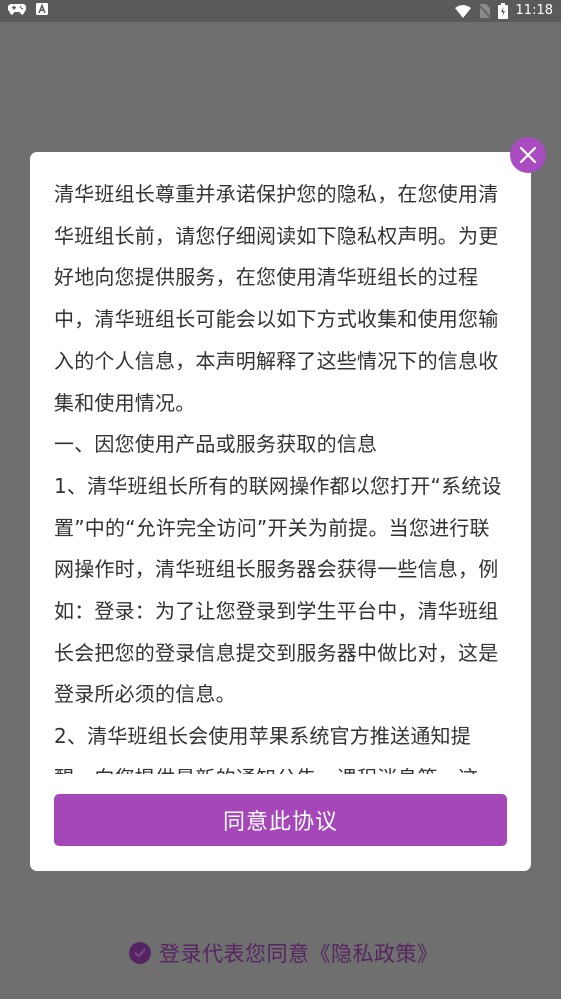 This screenshot has height=999, width=561. I want to click on status-bar: 11:18, so click(280, 11).